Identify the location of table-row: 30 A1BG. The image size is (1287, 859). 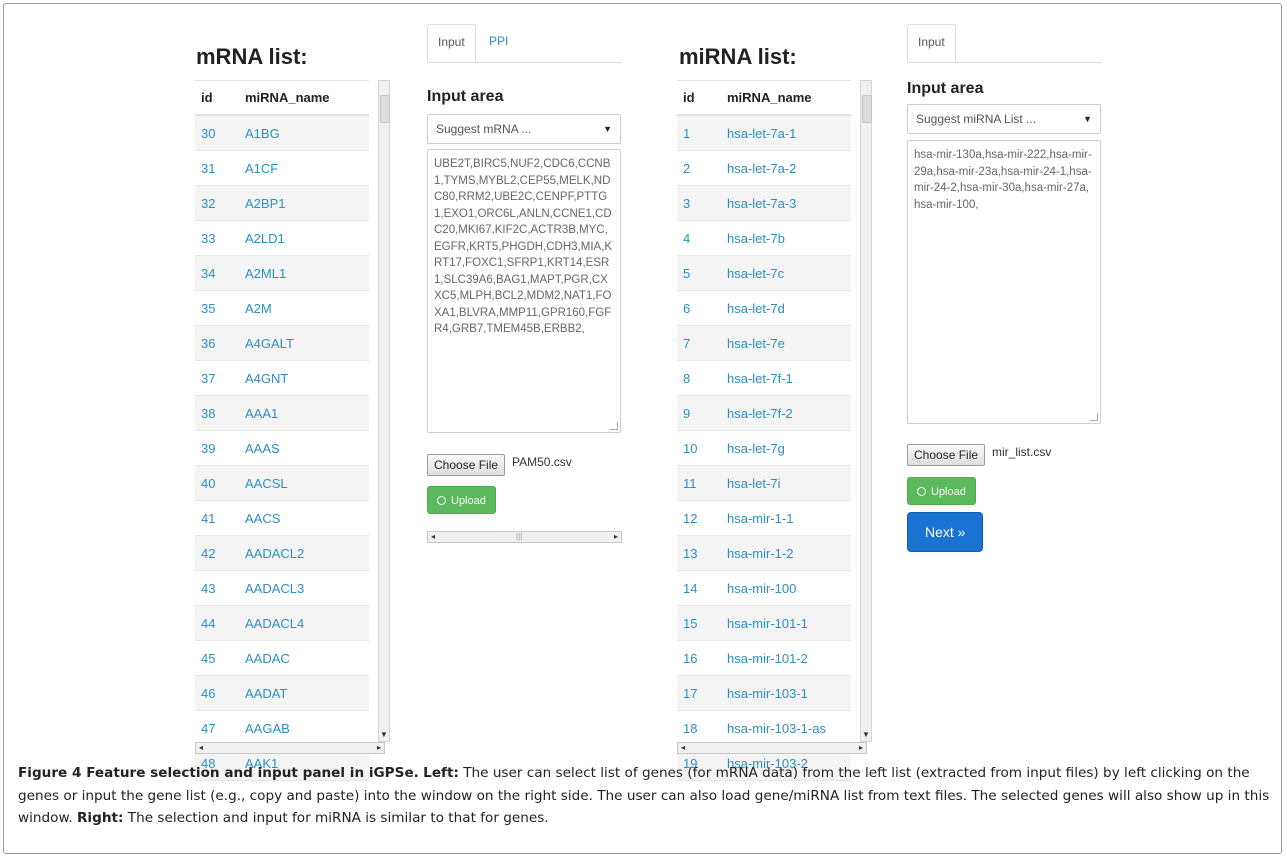
(282, 133).